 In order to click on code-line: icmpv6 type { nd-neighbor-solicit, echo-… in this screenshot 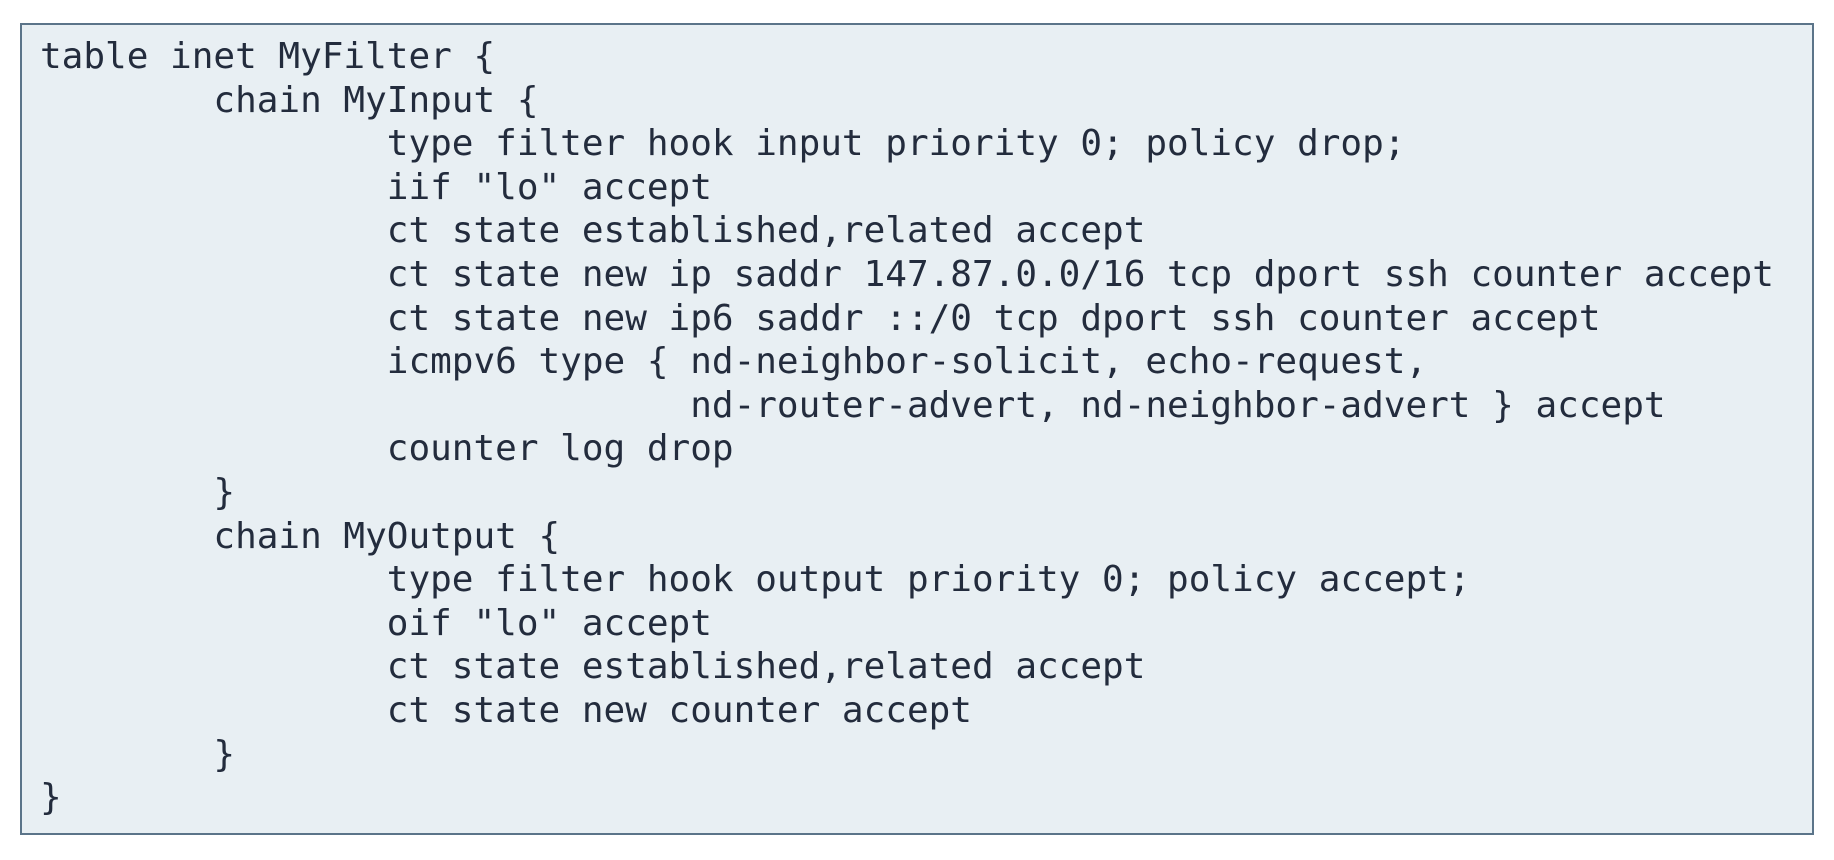, I will do `click(734, 362)`.